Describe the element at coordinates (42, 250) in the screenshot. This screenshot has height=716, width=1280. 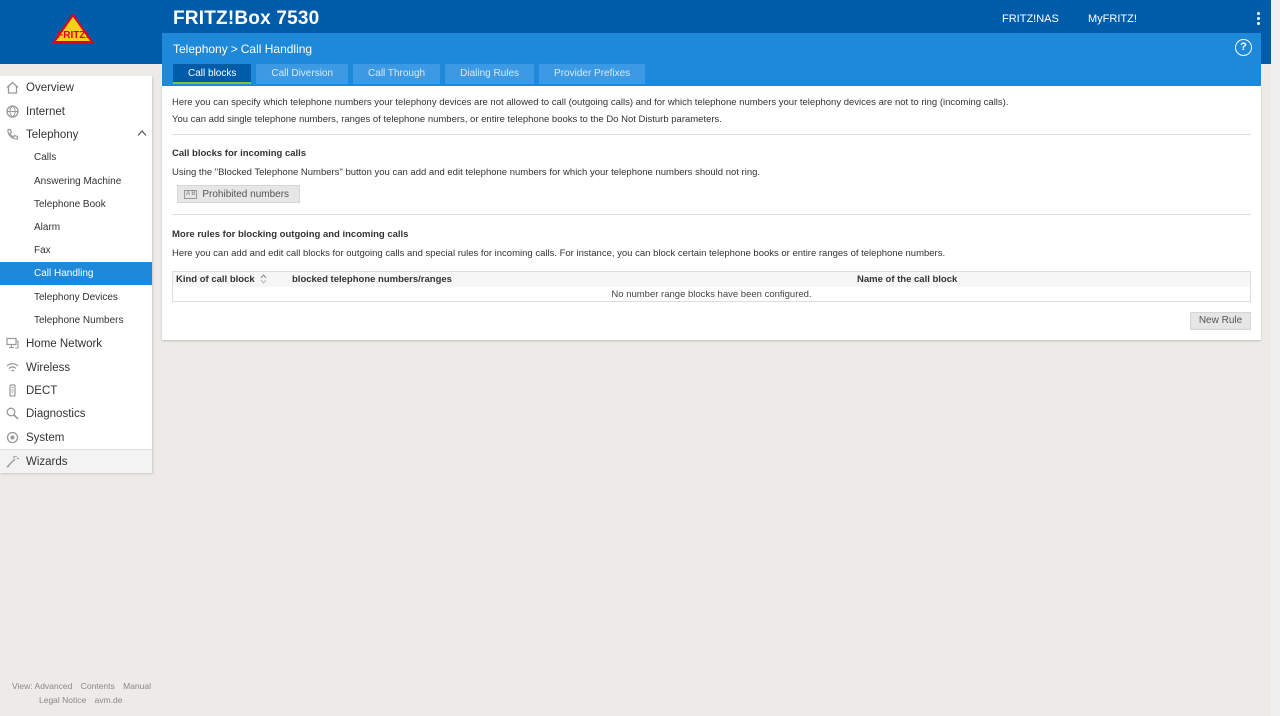
I see `sidebar-subitem-label: Fax` at that location.